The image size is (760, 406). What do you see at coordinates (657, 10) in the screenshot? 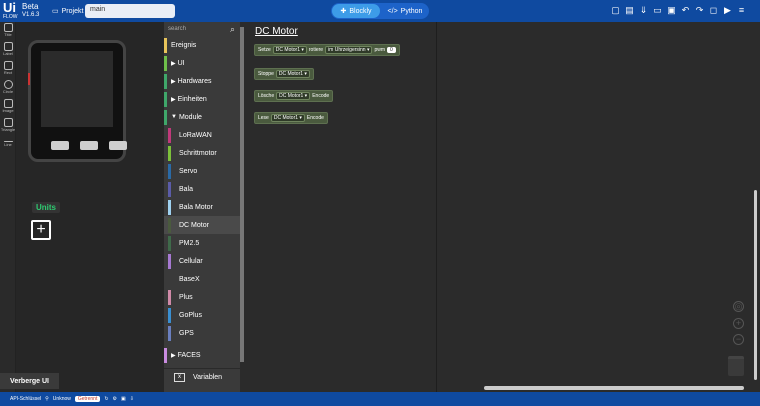
I see `comment-icon: ▭` at bounding box center [657, 10].